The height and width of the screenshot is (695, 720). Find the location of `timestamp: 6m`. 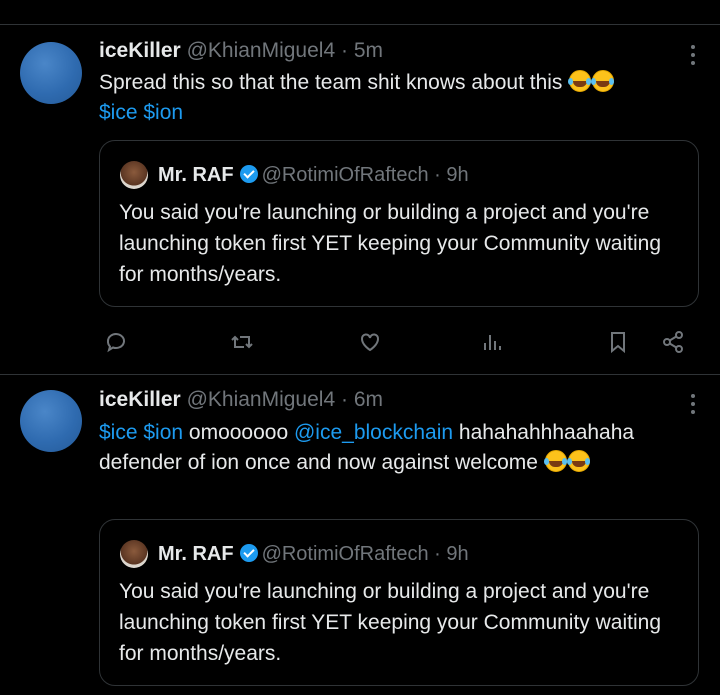

timestamp: 6m is located at coordinates (368, 399).